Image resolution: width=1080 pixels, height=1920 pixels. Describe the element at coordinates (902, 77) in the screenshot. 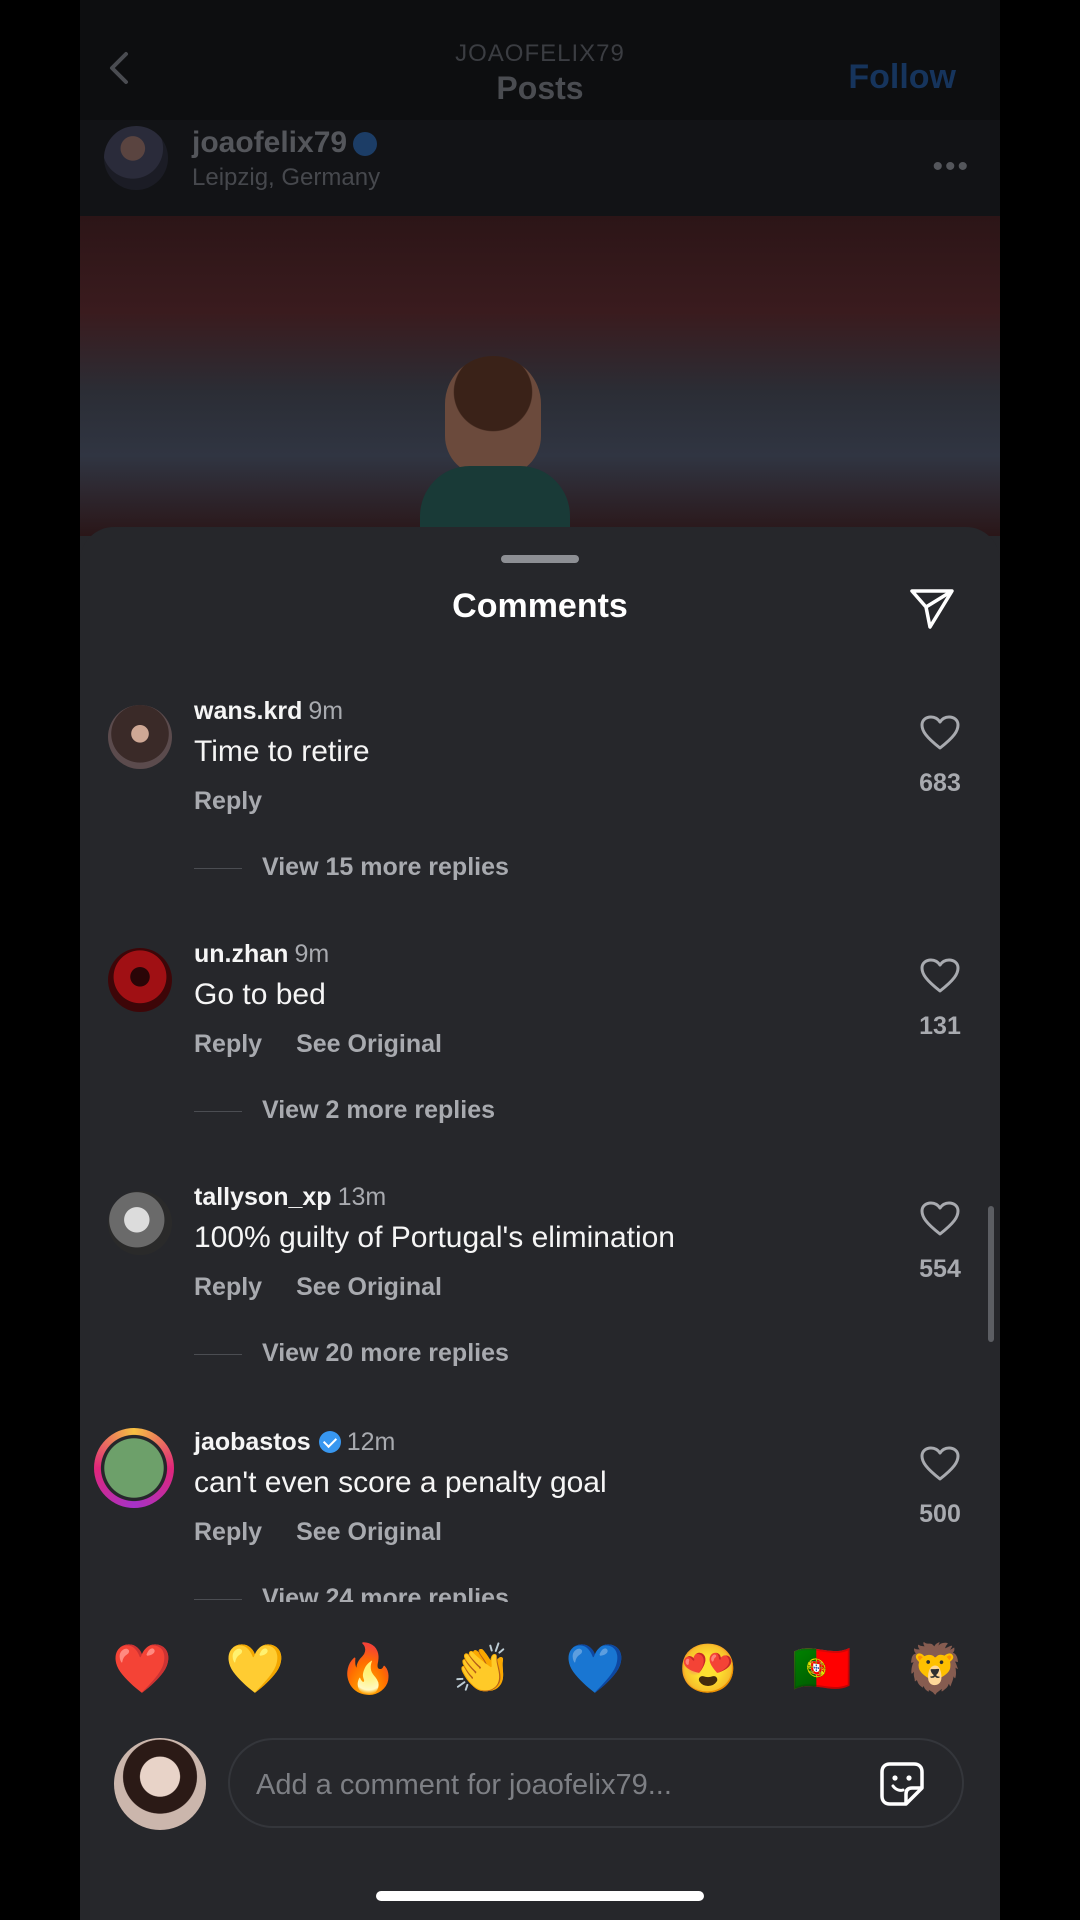

I see `follow-button: Follow` at that location.